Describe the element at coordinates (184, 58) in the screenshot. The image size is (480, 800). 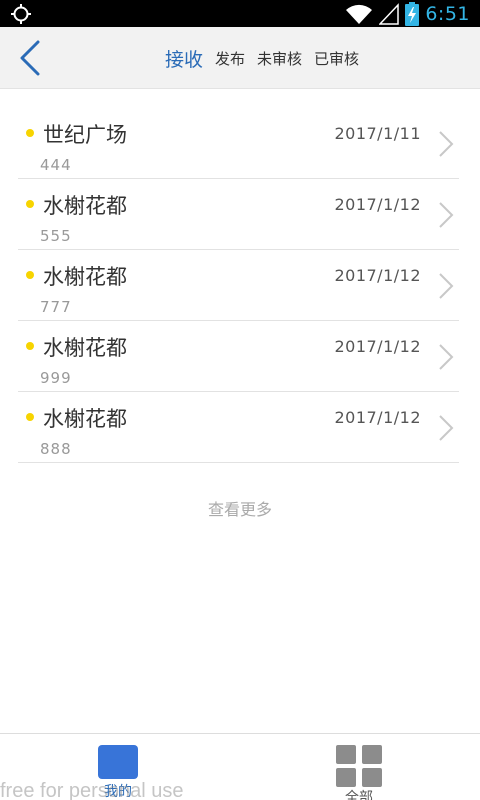
I see `tab-received: 接收` at that location.